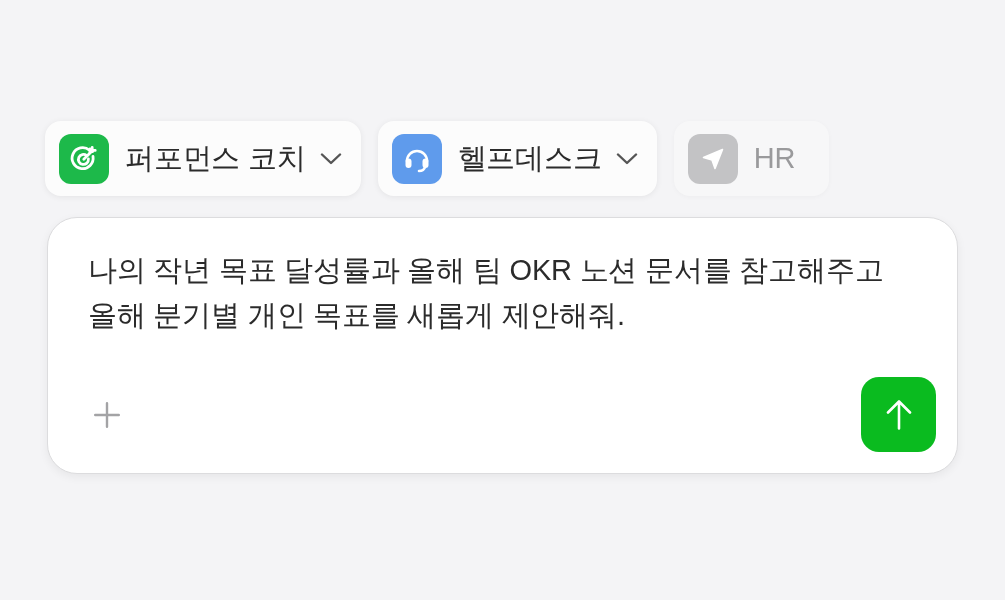  I want to click on agent-tab: 퍼포먼스 코치, so click(203, 158).